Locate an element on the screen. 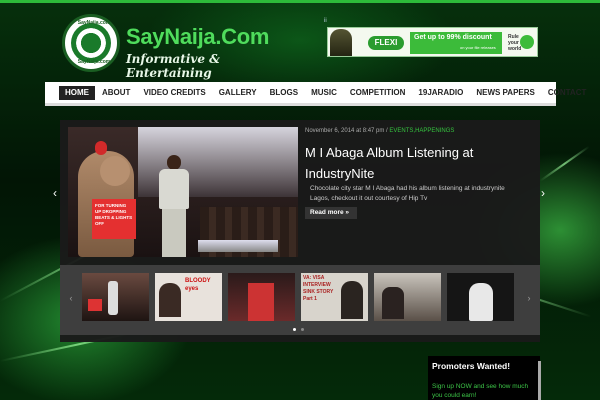 The image size is (600, 400). widget-title: Promoters Wanted! is located at coordinates (471, 366).